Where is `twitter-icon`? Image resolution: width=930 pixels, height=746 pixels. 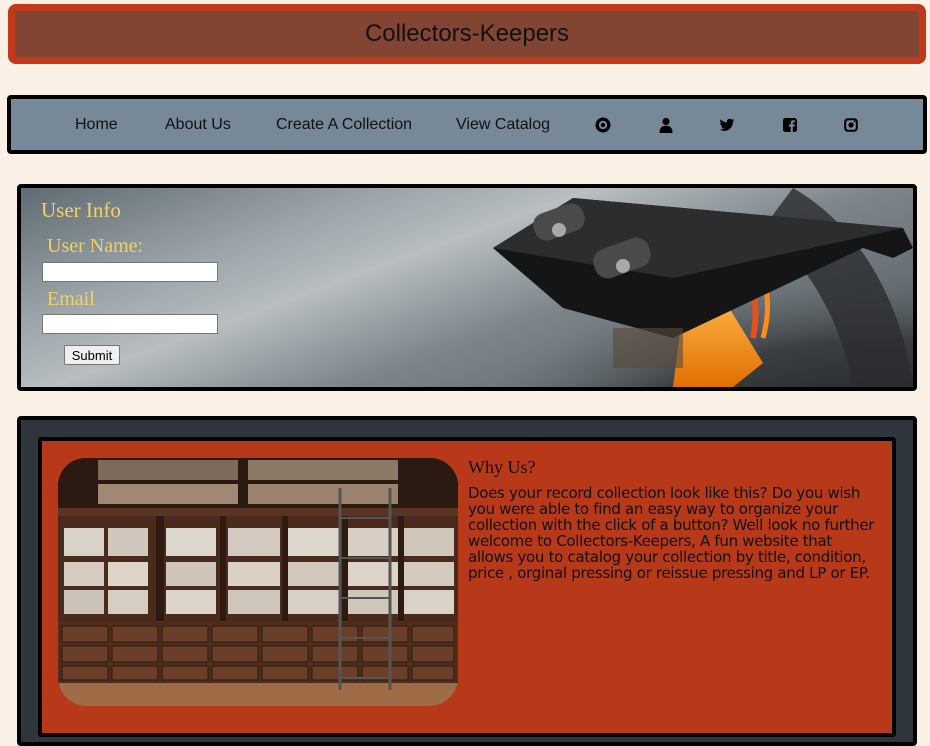
twitter-icon is located at coordinates (727, 125).